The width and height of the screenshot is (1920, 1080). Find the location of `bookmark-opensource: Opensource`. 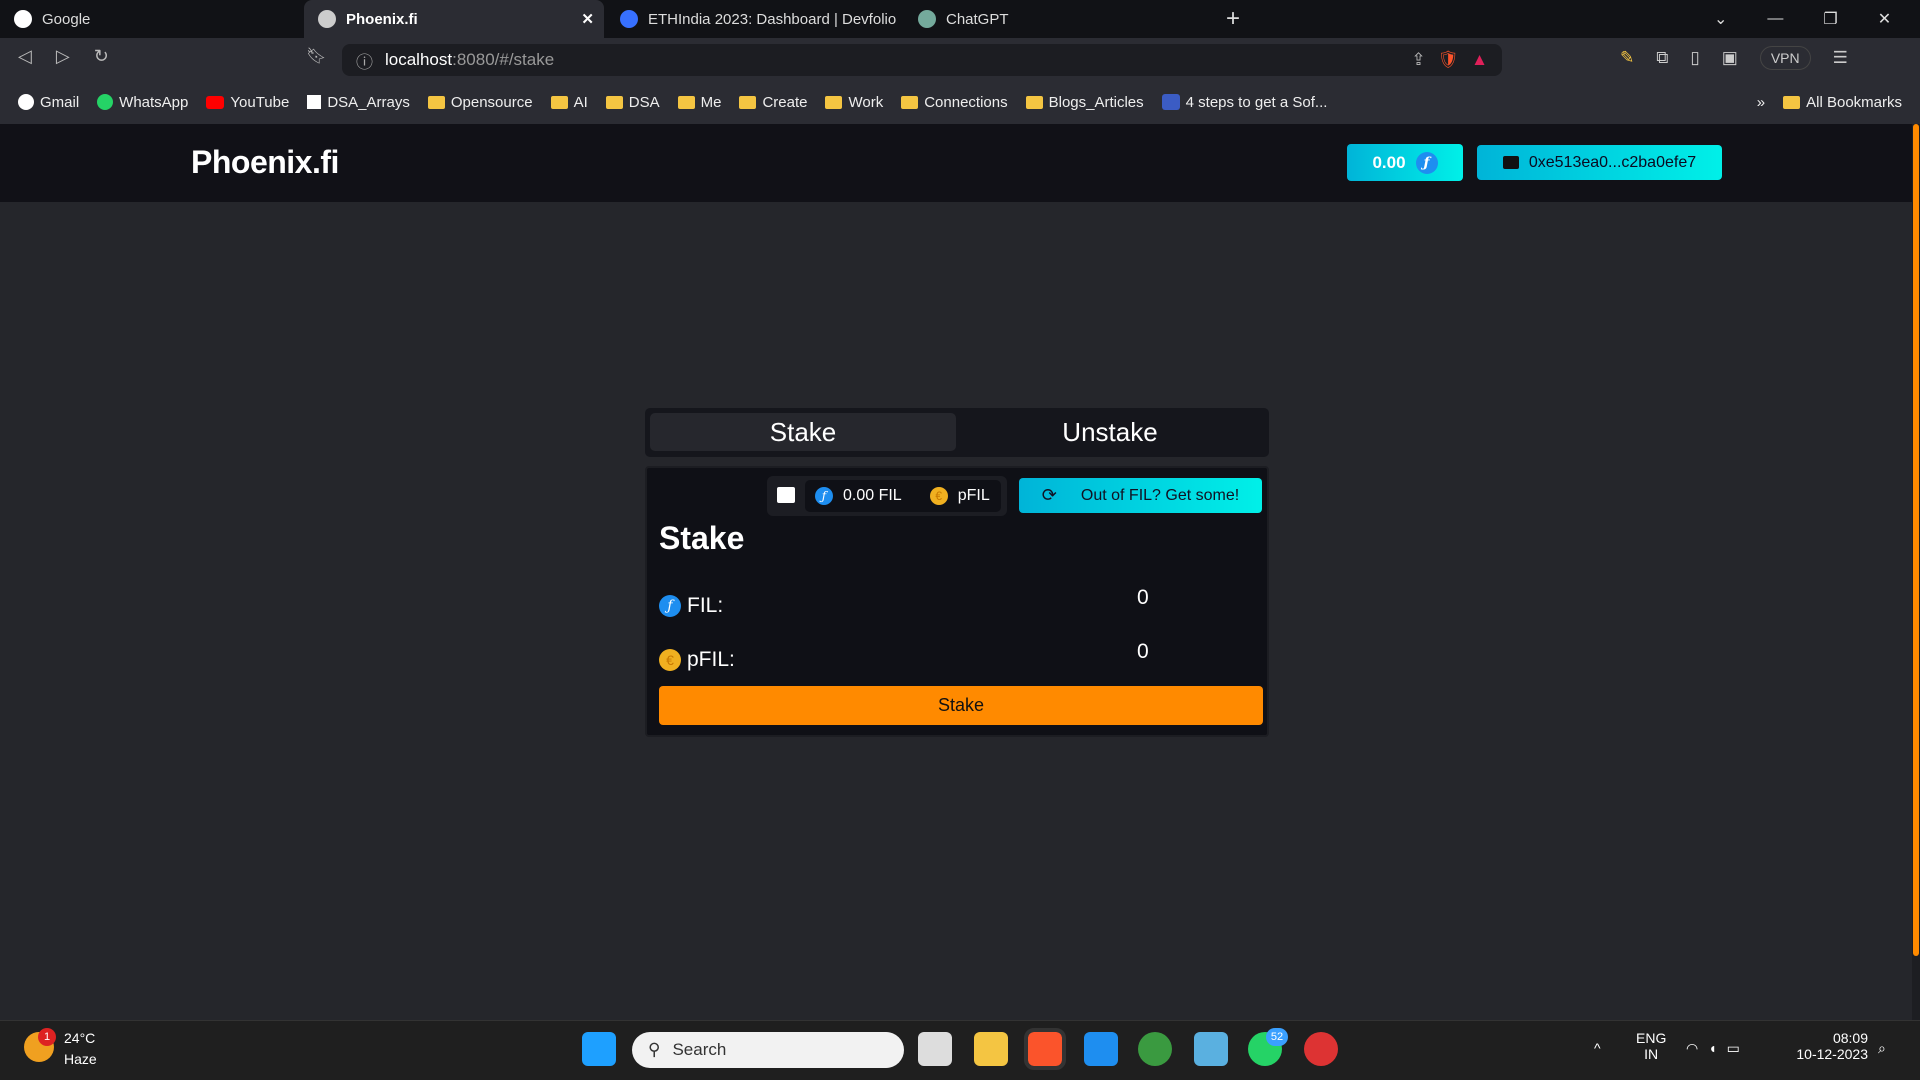

bookmark-opensource: Opensource is located at coordinates (480, 102).